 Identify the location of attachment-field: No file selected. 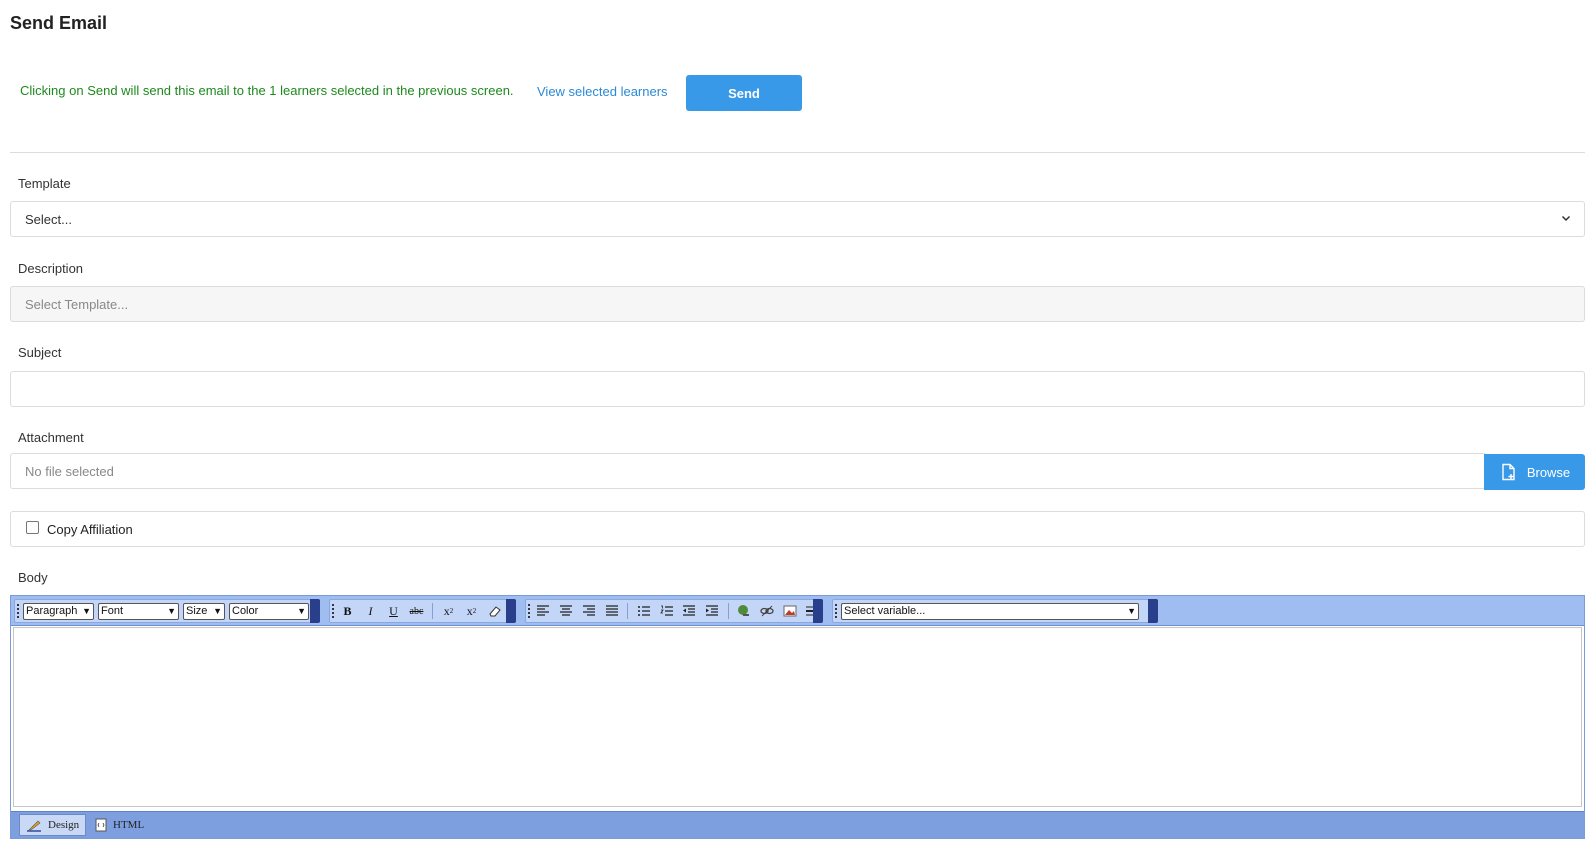
(747, 471).